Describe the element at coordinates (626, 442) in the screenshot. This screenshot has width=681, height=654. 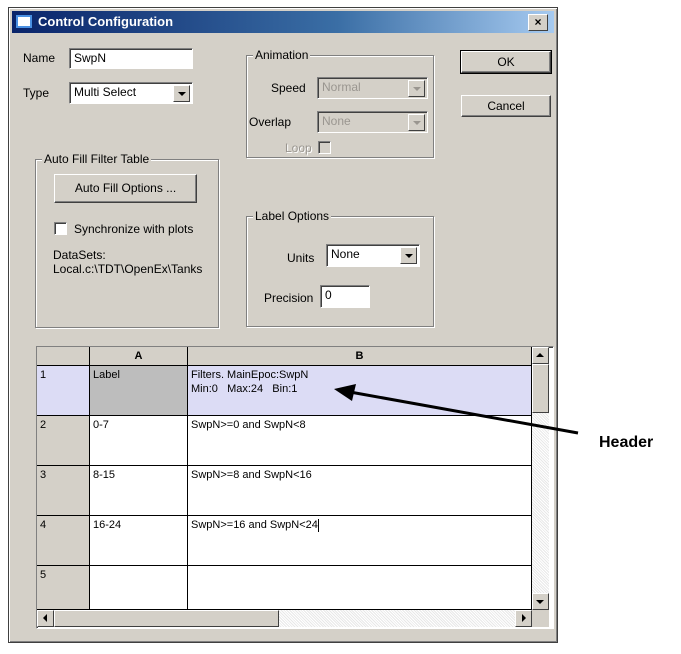
I see `header-annotation-label: Header` at that location.